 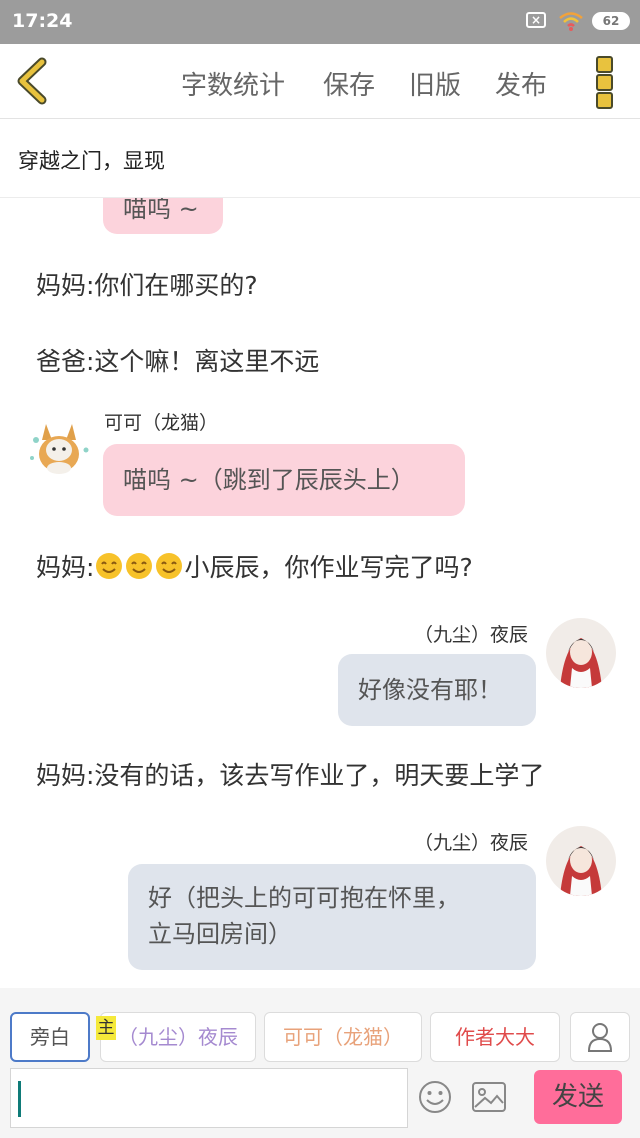 What do you see at coordinates (605, 82) in the screenshot?
I see `more-menu-icon` at bounding box center [605, 82].